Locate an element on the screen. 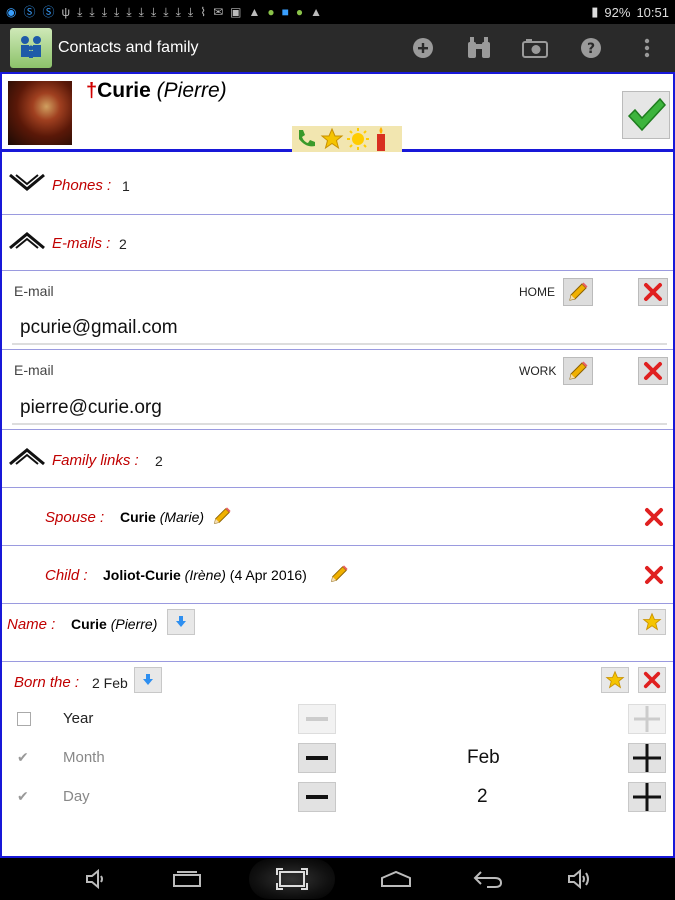 This screenshot has height=900, width=675. contact-photo is located at coordinates (40, 113).